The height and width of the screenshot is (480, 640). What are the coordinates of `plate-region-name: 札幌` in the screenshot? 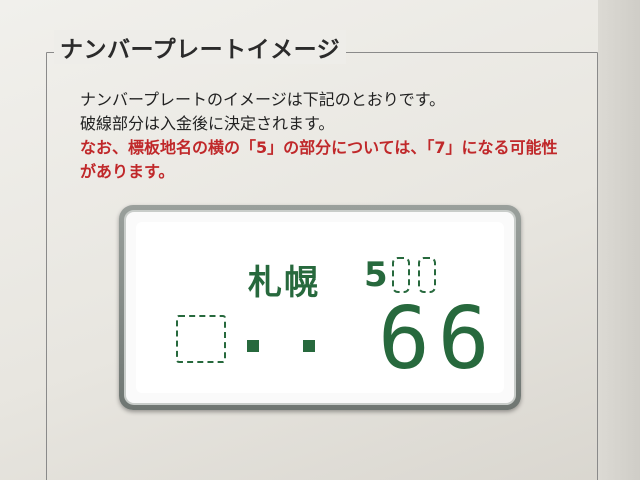 It's located at (284, 283).